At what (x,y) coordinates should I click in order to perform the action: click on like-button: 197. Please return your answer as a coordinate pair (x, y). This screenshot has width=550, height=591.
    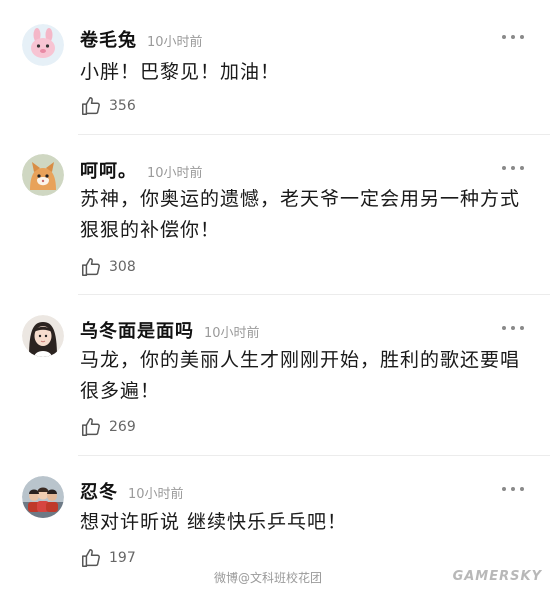
    Looking at the image, I should click on (108, 558).